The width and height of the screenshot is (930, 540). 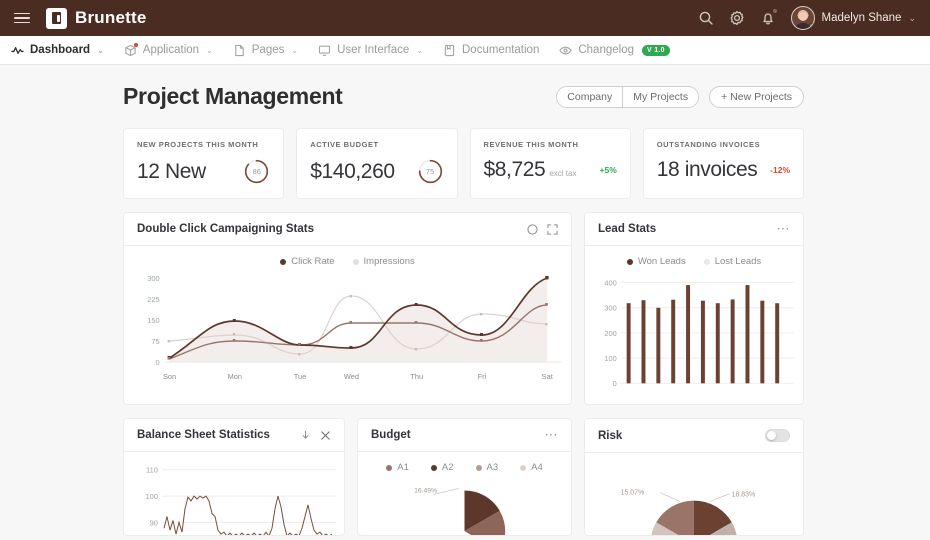 What do you see at coordinates (537, 467) in the screenshot?
I see `legend-label: A4` at bounding box center [537, 467].